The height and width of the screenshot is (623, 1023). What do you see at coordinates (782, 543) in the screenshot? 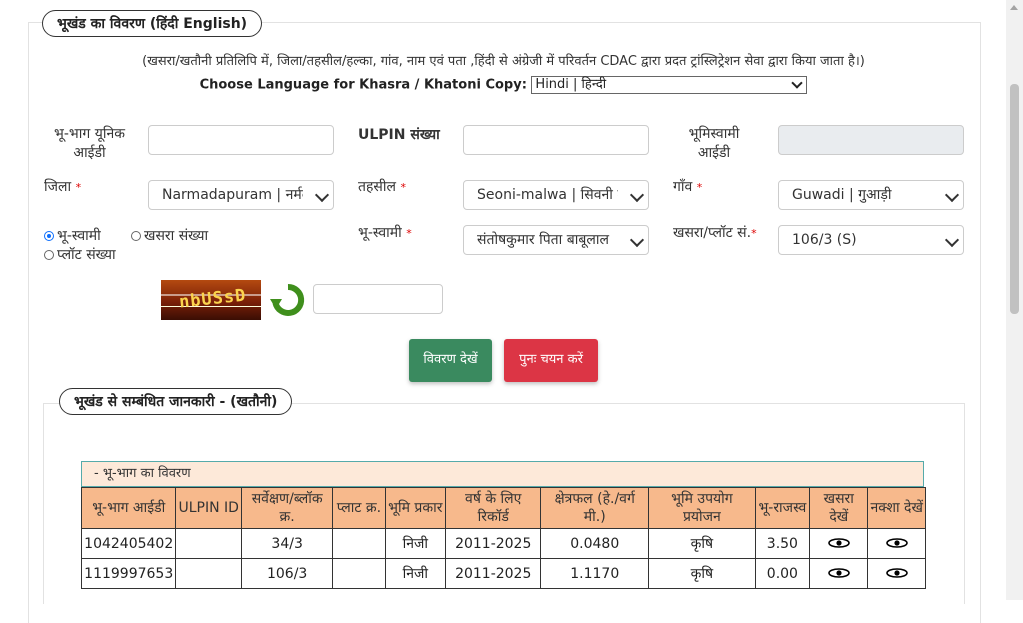
I see `table-cell: 3.50` at bounding box center [782, 543].